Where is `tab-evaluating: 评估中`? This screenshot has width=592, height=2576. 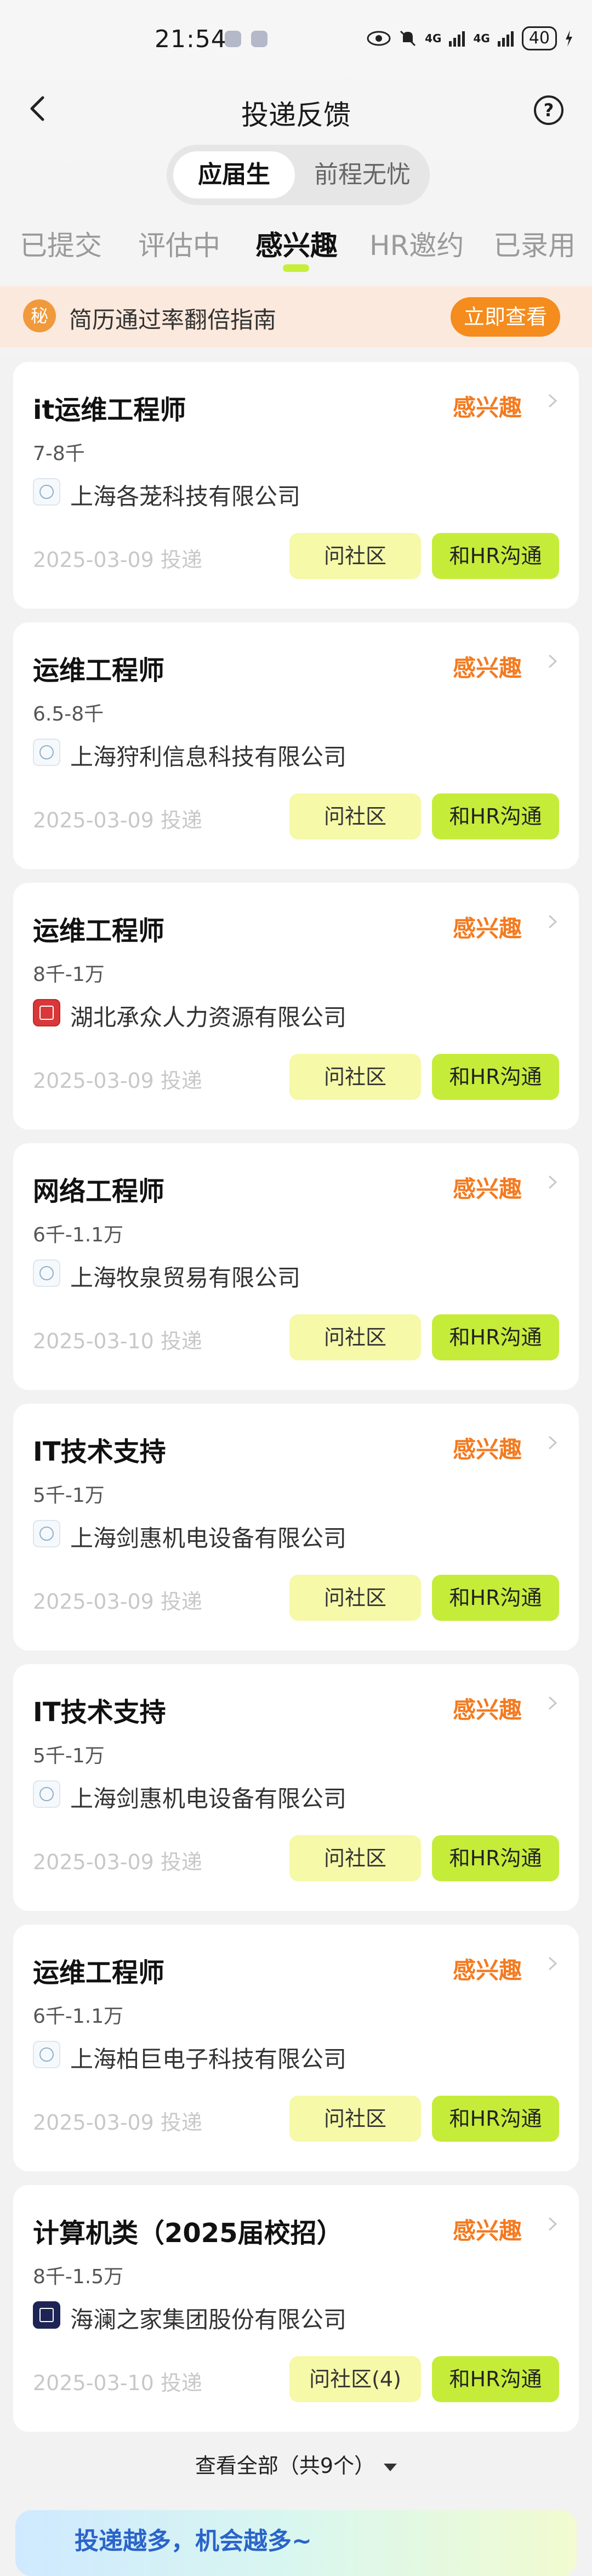 tab-evaluating: 评估中 is located at coordinates (179, 244).